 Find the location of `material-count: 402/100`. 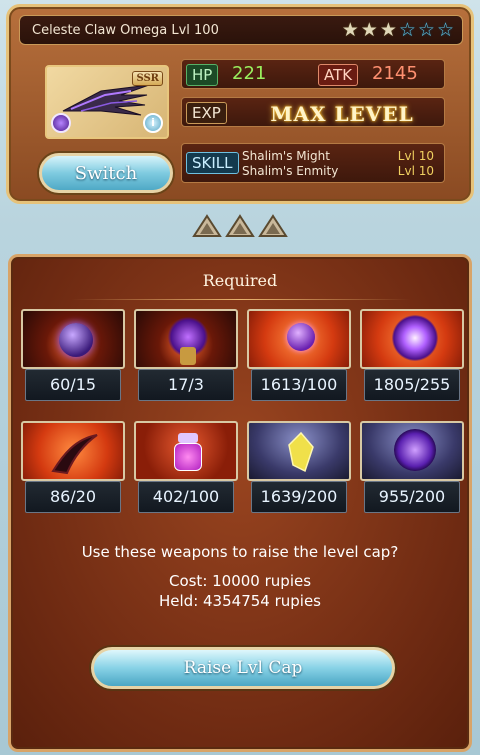

material-count: 402/100 is located at coordinates (186, 497).